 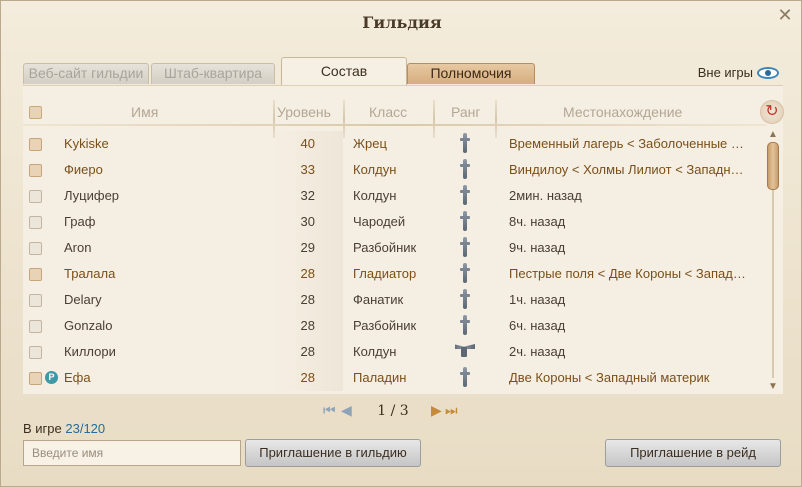 I want to click on member-row: Киллори 28 Колдун 2ч. назад, so click(x=395, y=352).